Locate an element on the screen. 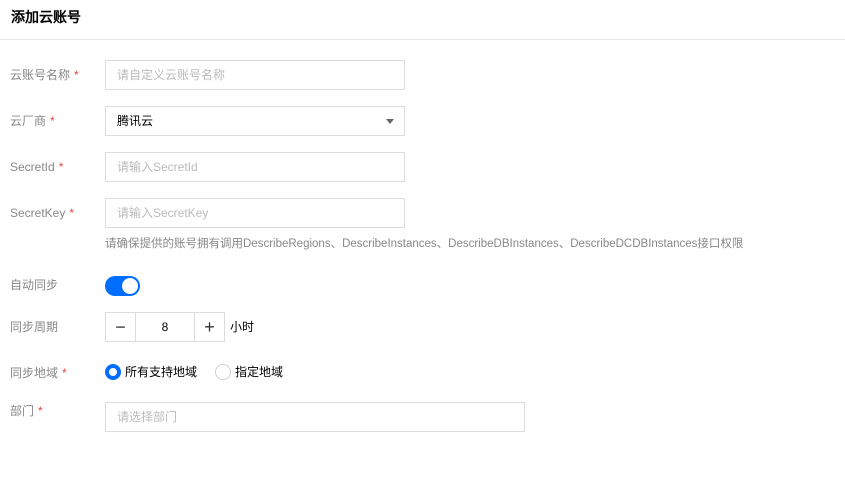  auto-sync-toggle is located at coordinates (122, 286).